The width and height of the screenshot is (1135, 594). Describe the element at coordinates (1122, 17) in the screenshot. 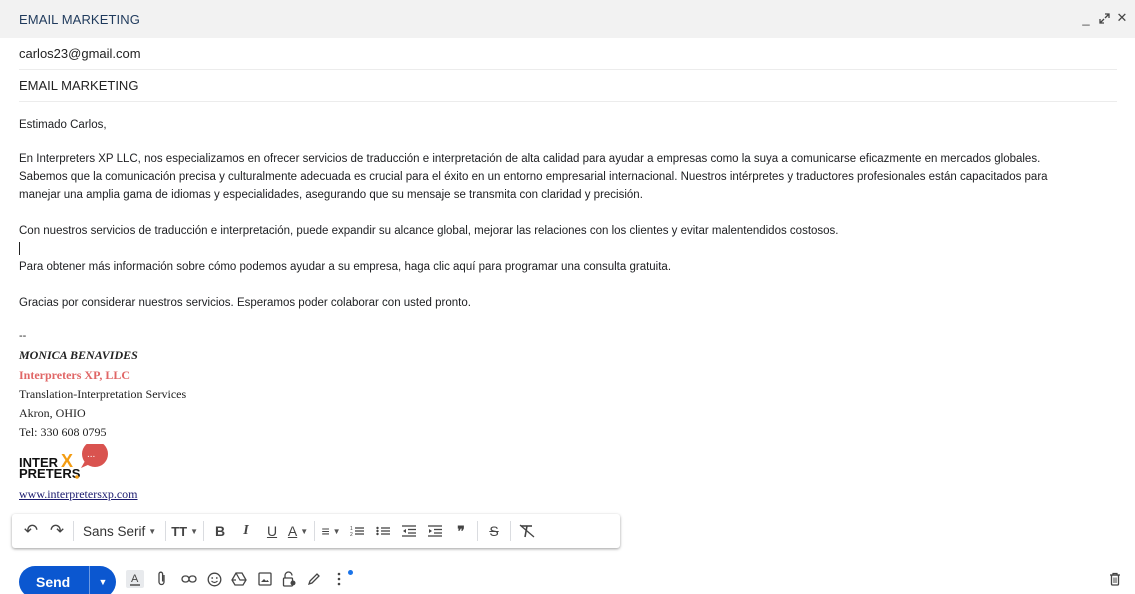

I see `close-icon: ✕` at that location.